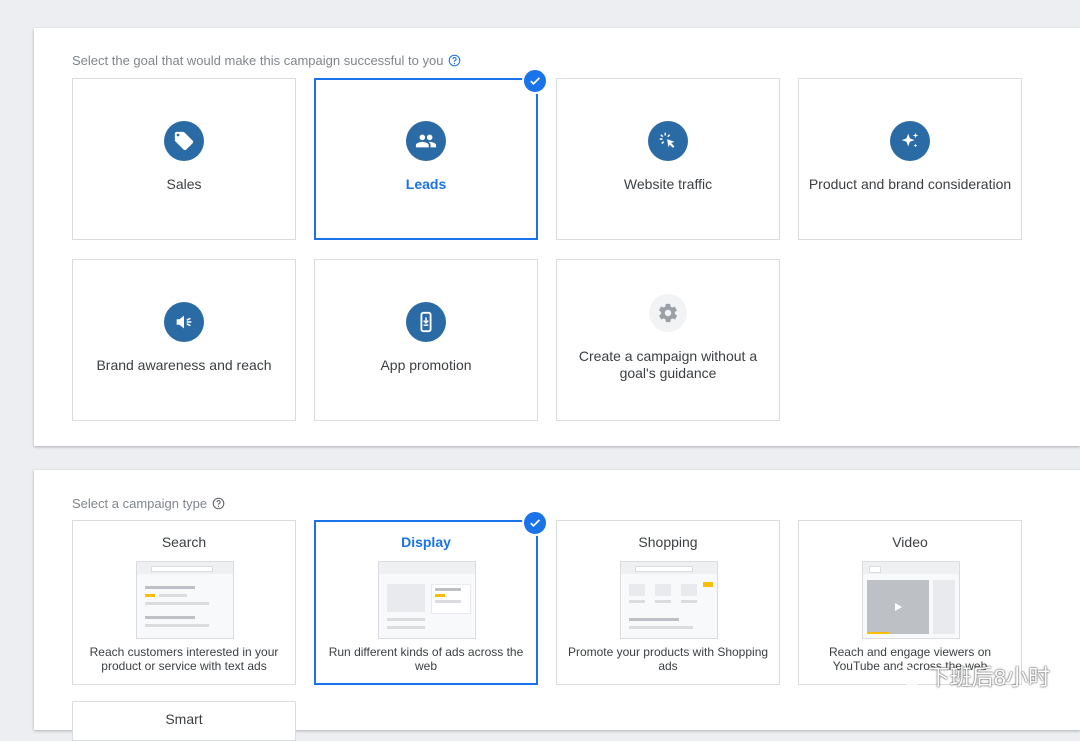 Image resolution: width=1080 pixels, height=741 pixels. What do you see at coordinates (184, 322) in the screenshot?
I see `megaphone-icon` at bounding box center [184, 322].